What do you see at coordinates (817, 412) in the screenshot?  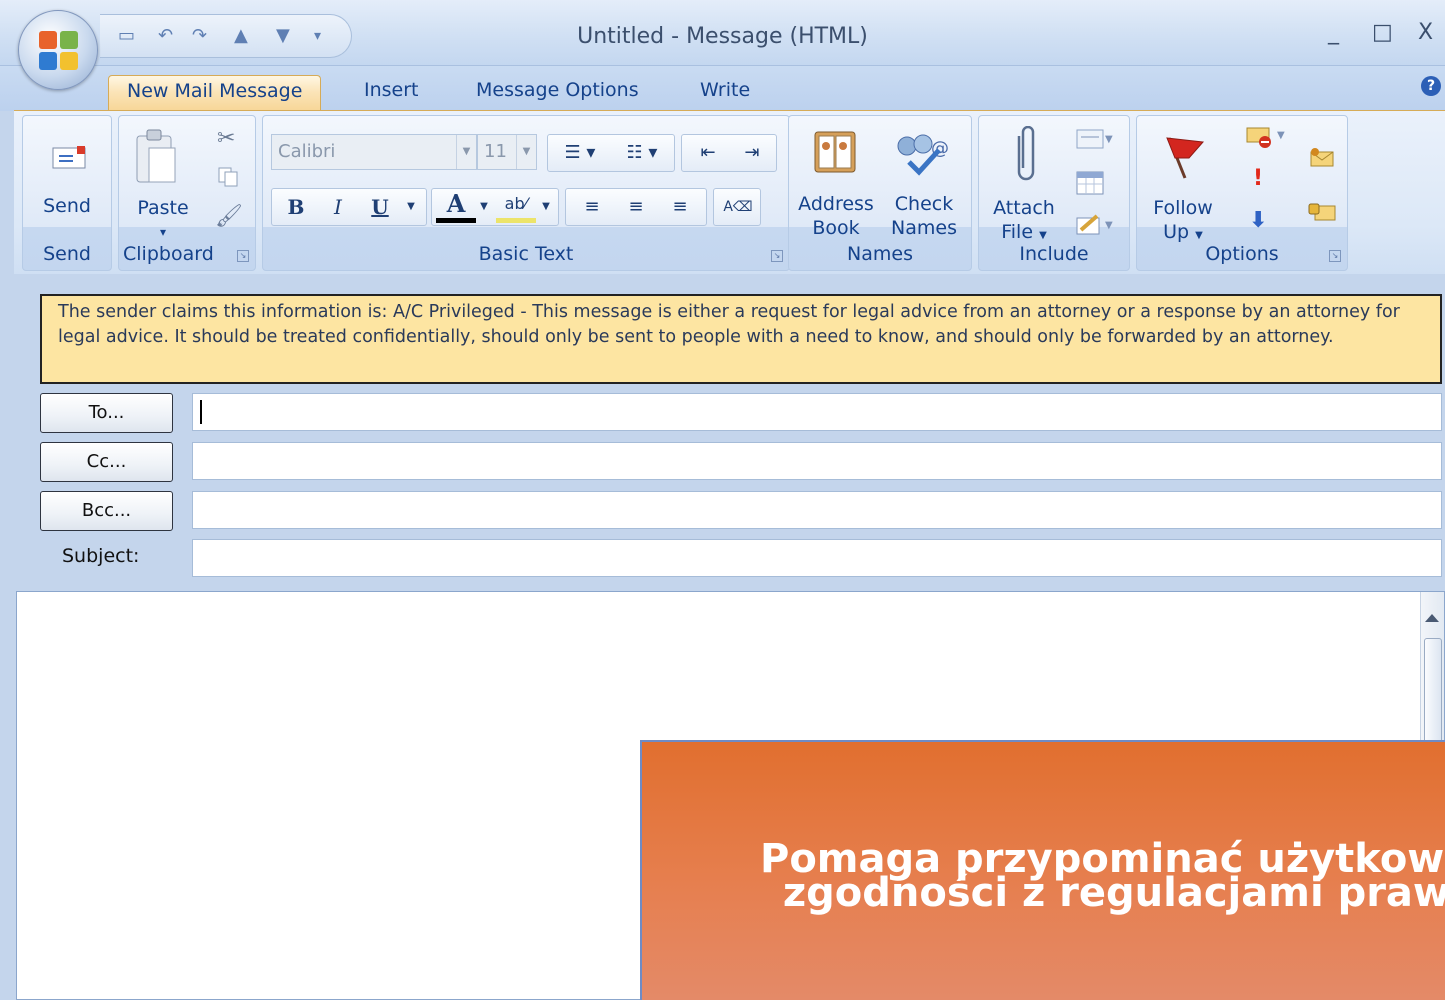 I see `to-field` at bounding box center [817, 412].